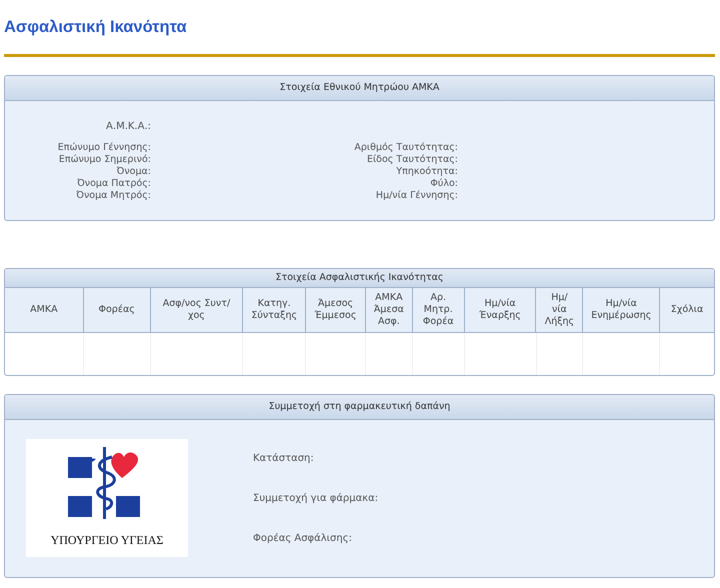 The height and width of the screenshot is (588, 720). I want to click on field-label: Συμμετοχή για φάρμακα:, so click(315, 498).